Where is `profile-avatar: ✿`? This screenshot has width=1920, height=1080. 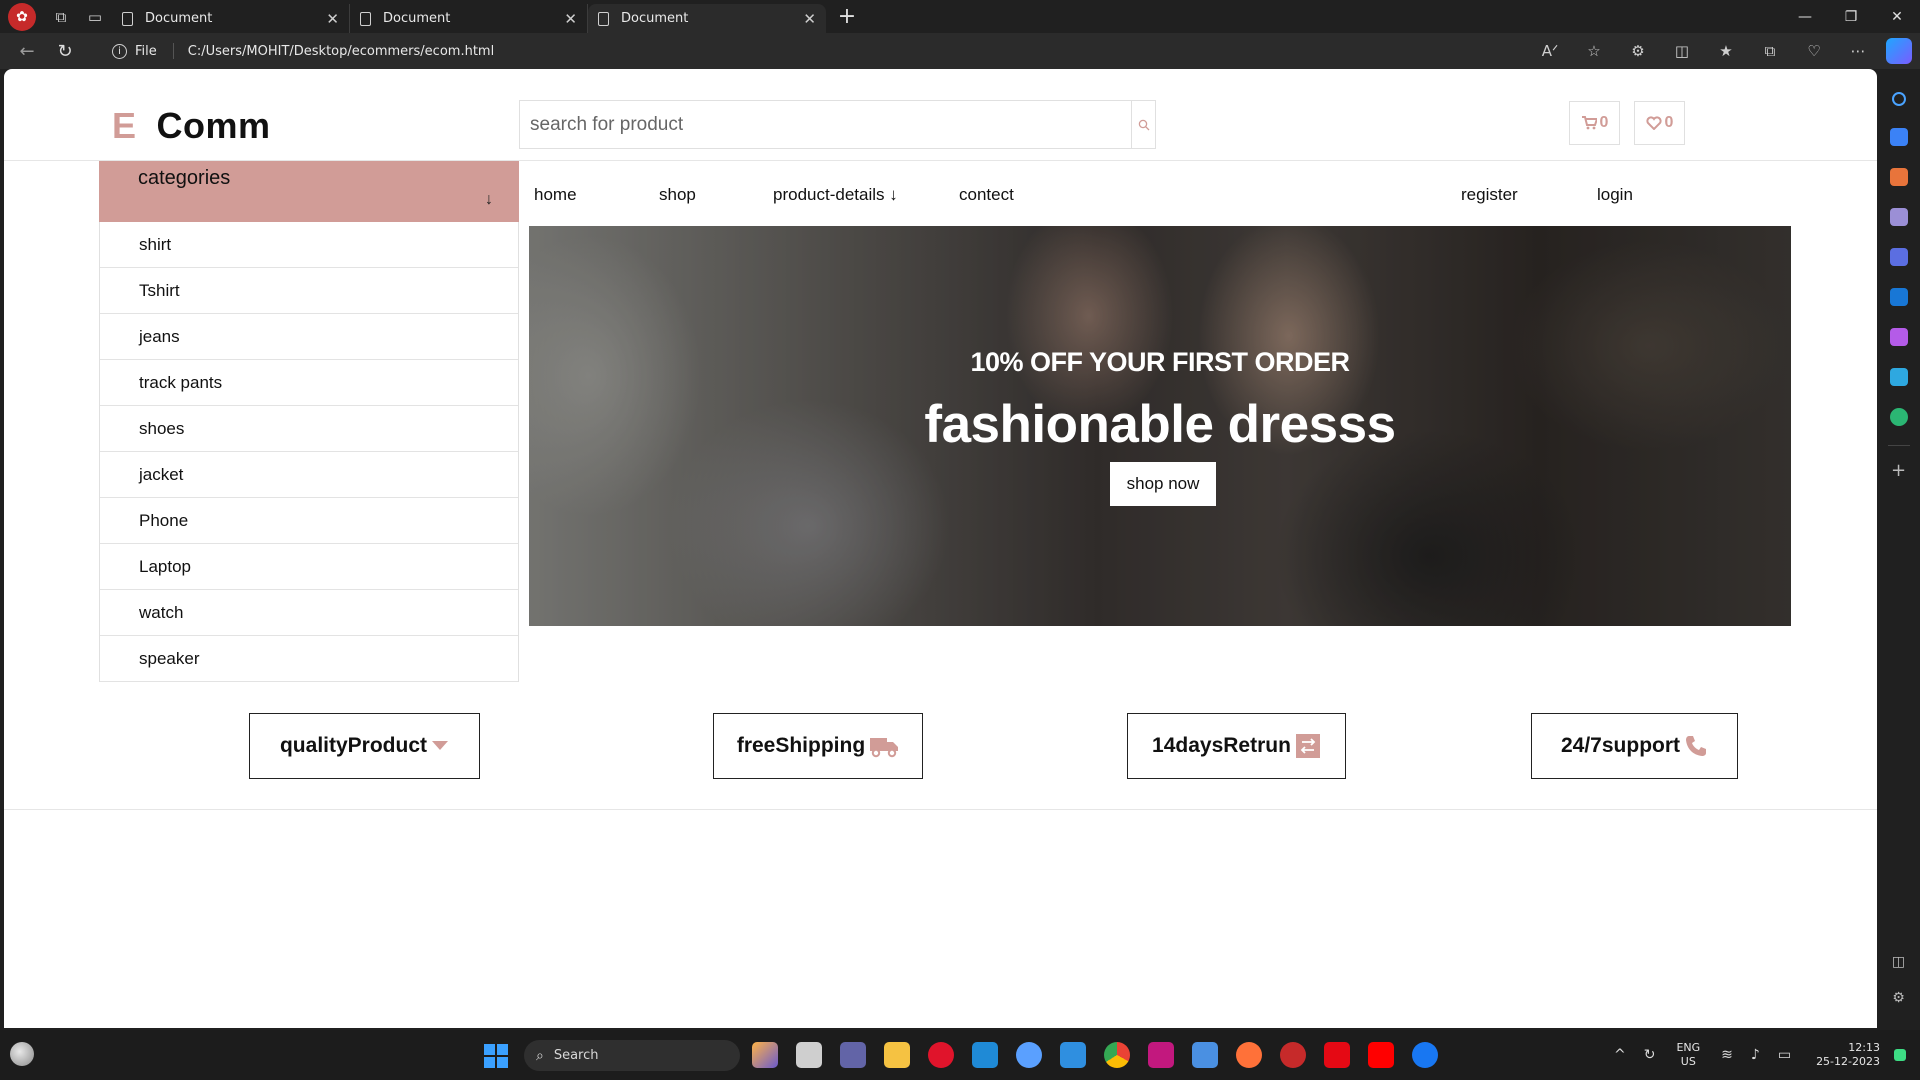 profile-avatar: ✿ is located at coordinates (22, 16).